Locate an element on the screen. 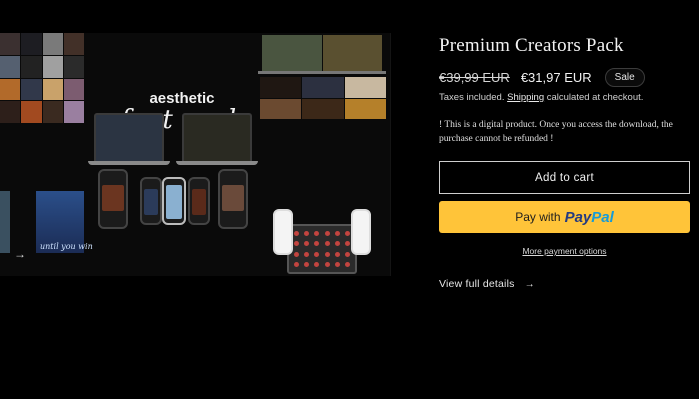 This screenshot has width=699, height=399. feed-grid-mockup is located at coordinates (322, 249).